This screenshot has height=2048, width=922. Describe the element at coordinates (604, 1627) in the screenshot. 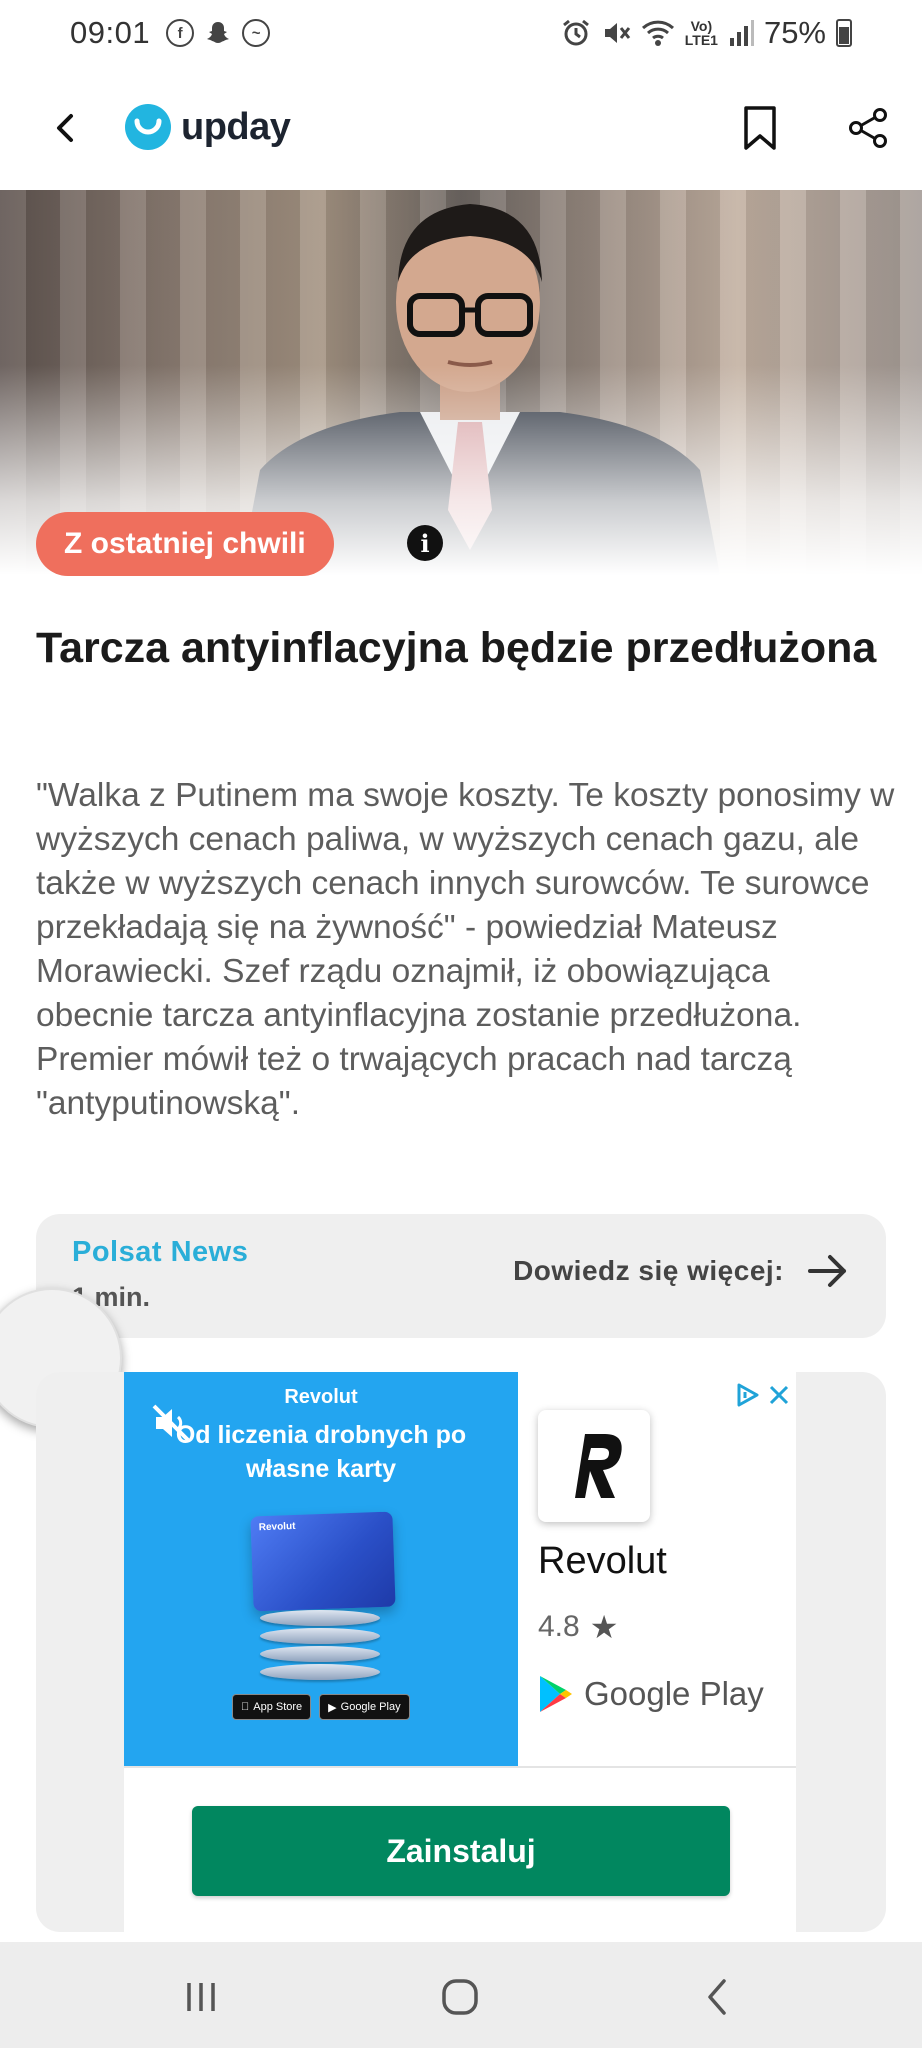

I see `star-icon: ★` at that location.